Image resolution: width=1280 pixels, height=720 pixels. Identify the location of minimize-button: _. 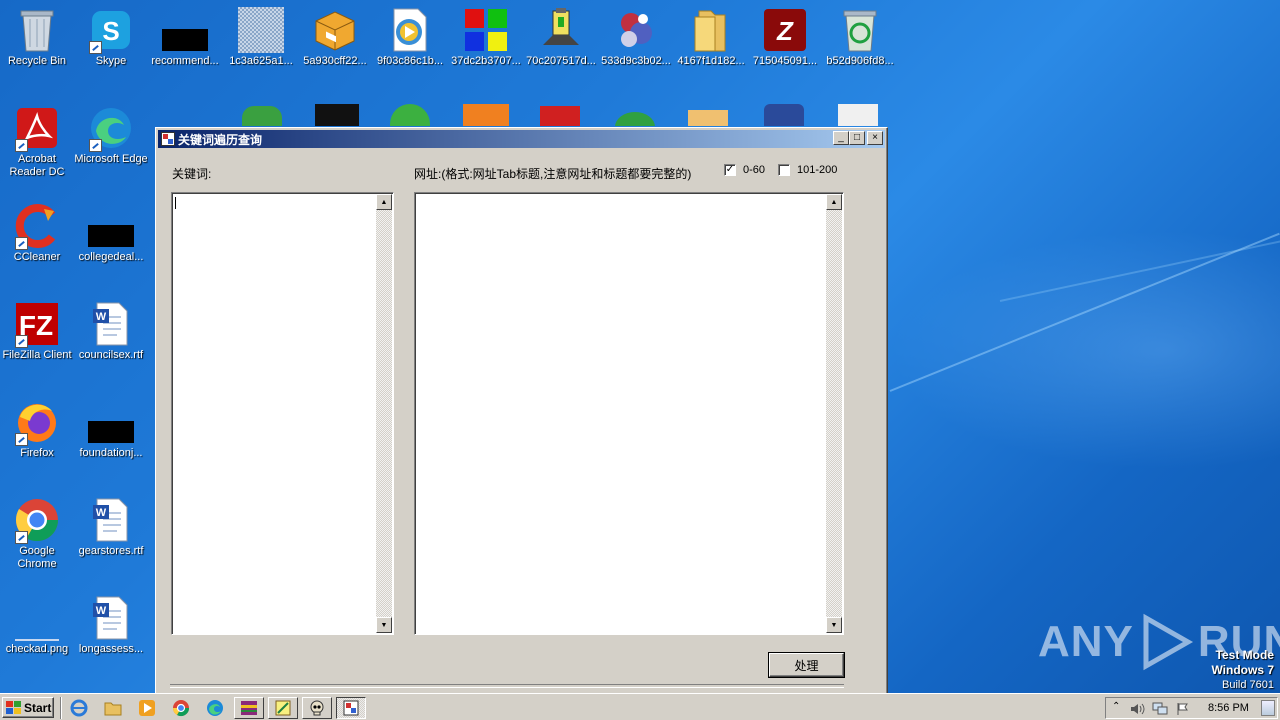
(841, 138).